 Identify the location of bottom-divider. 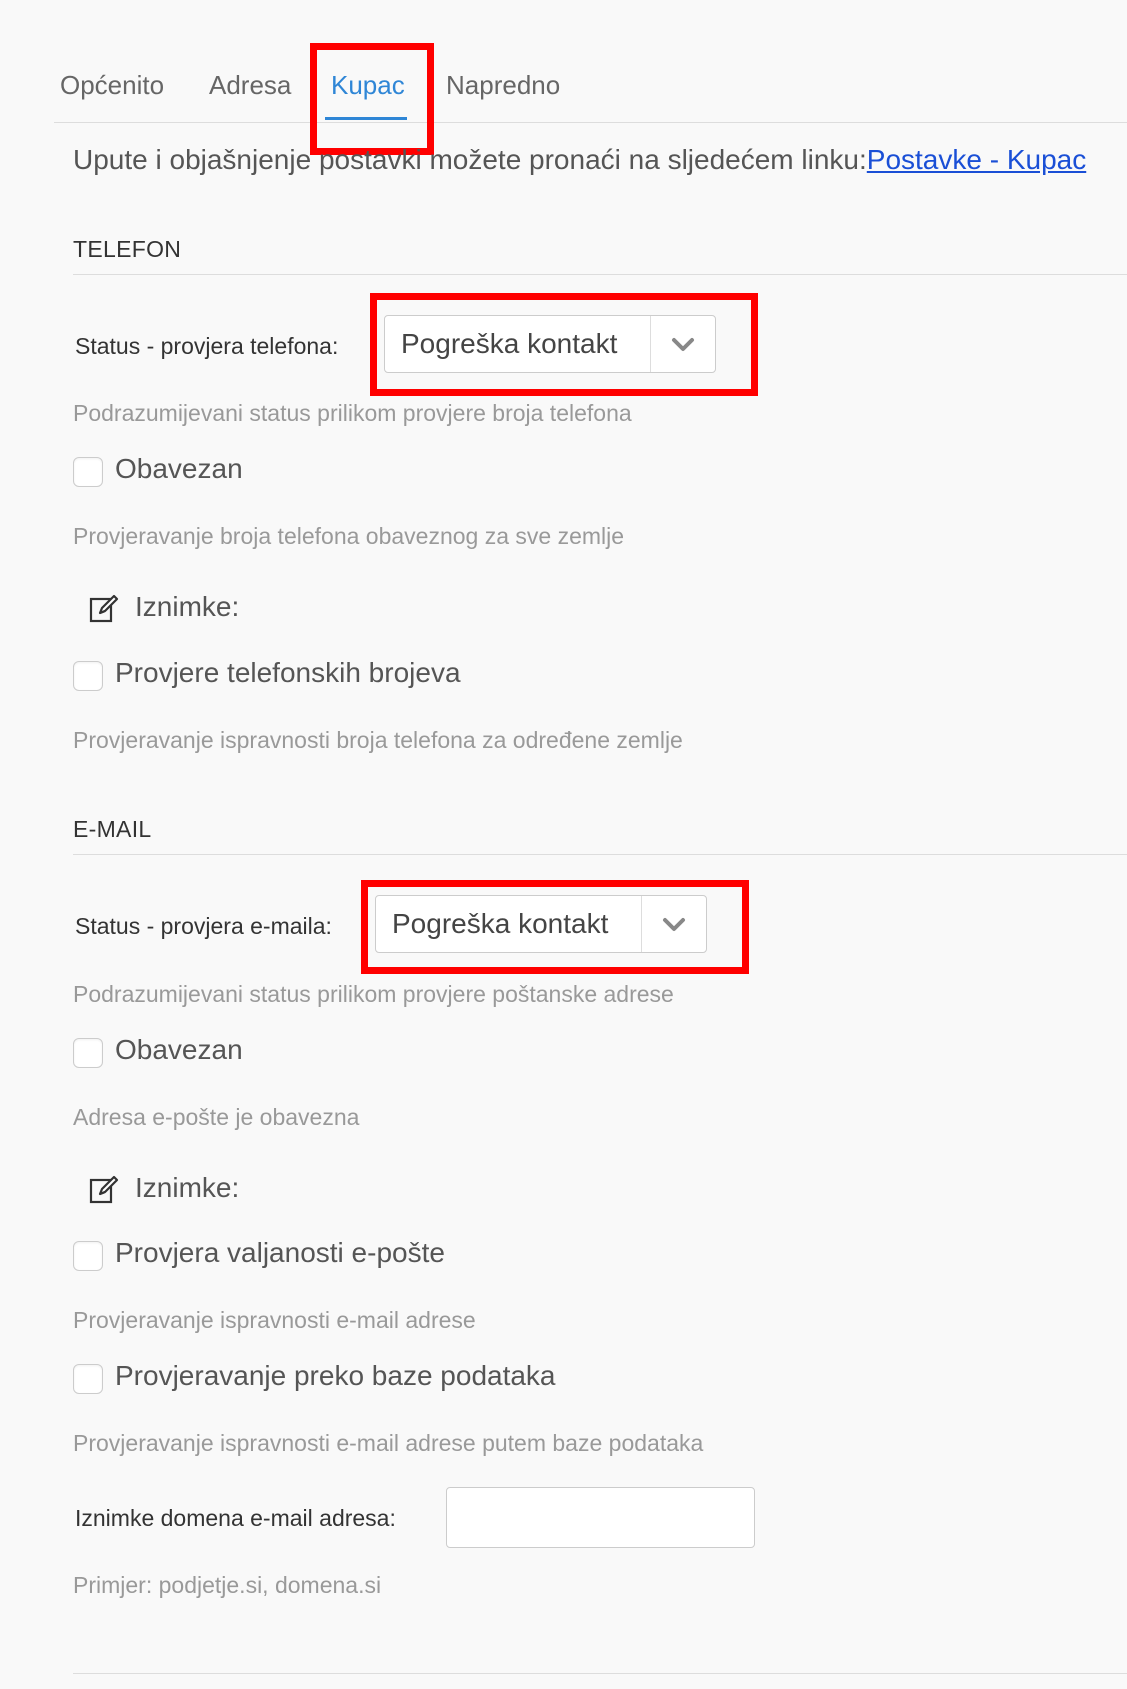
(600, 1673).